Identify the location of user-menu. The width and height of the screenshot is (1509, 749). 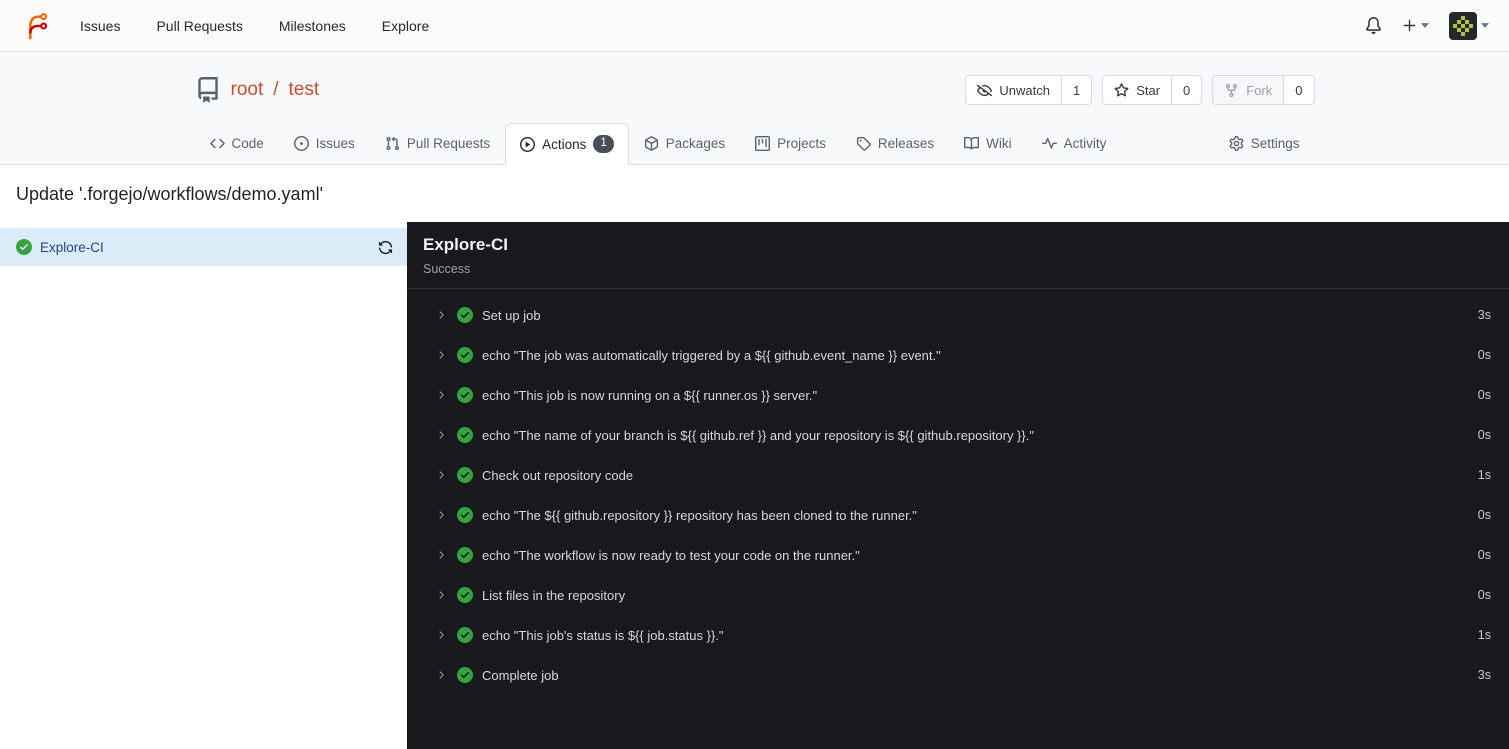
(1469, 25).